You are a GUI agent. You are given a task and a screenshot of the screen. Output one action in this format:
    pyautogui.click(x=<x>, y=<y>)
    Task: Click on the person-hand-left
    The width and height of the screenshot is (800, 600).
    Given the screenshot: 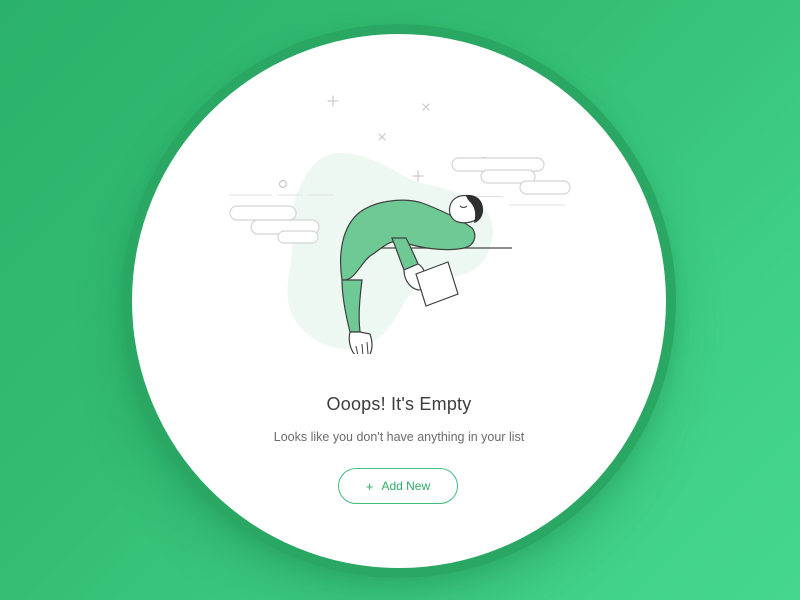 What is the action you would take?
    pyautogui.click(x=360, y=342)
    